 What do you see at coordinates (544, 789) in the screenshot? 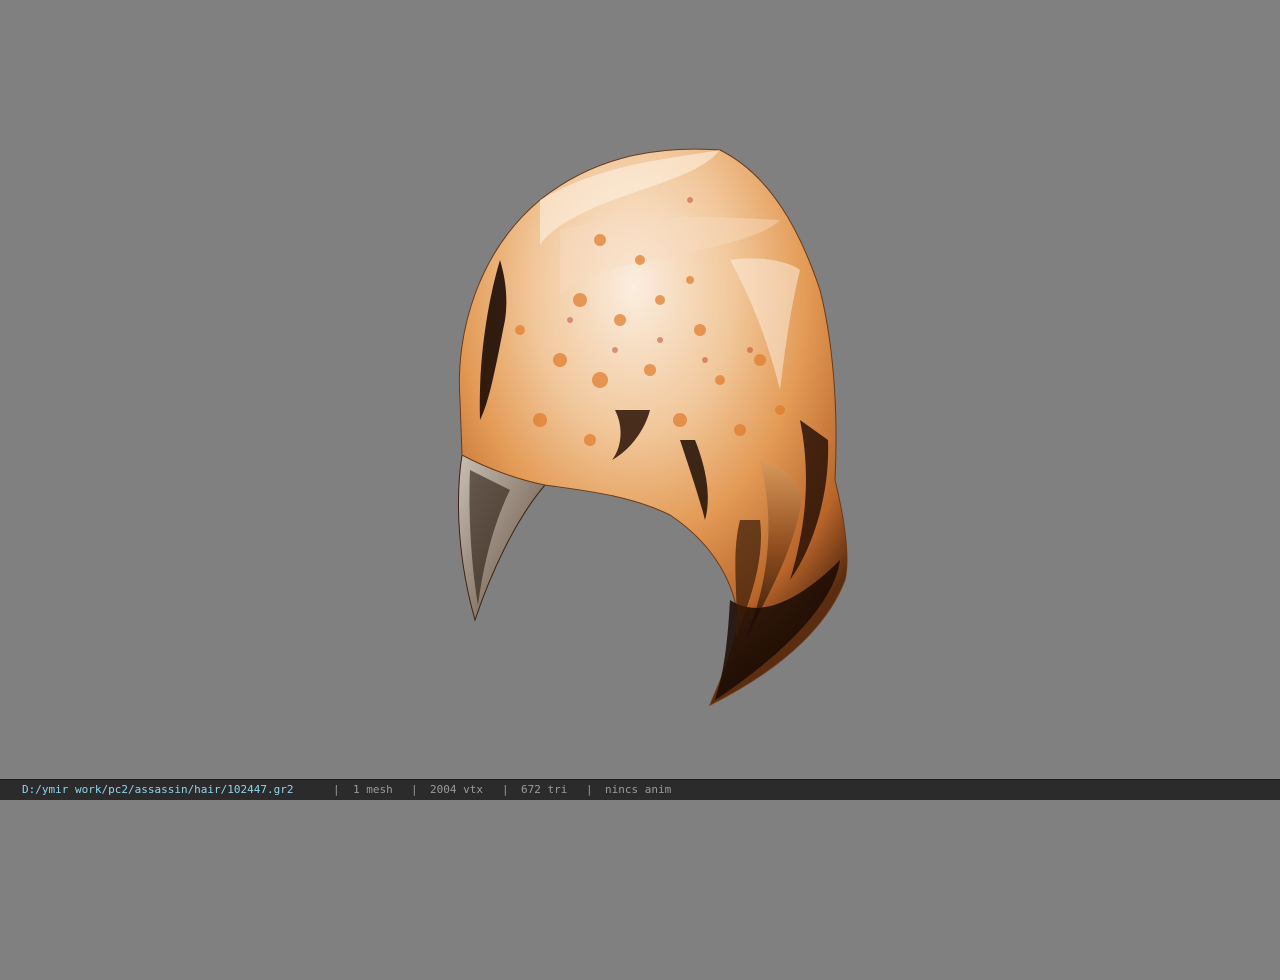
I see `triangle-count-label: 672 tri` at bounding box center [544, 789].